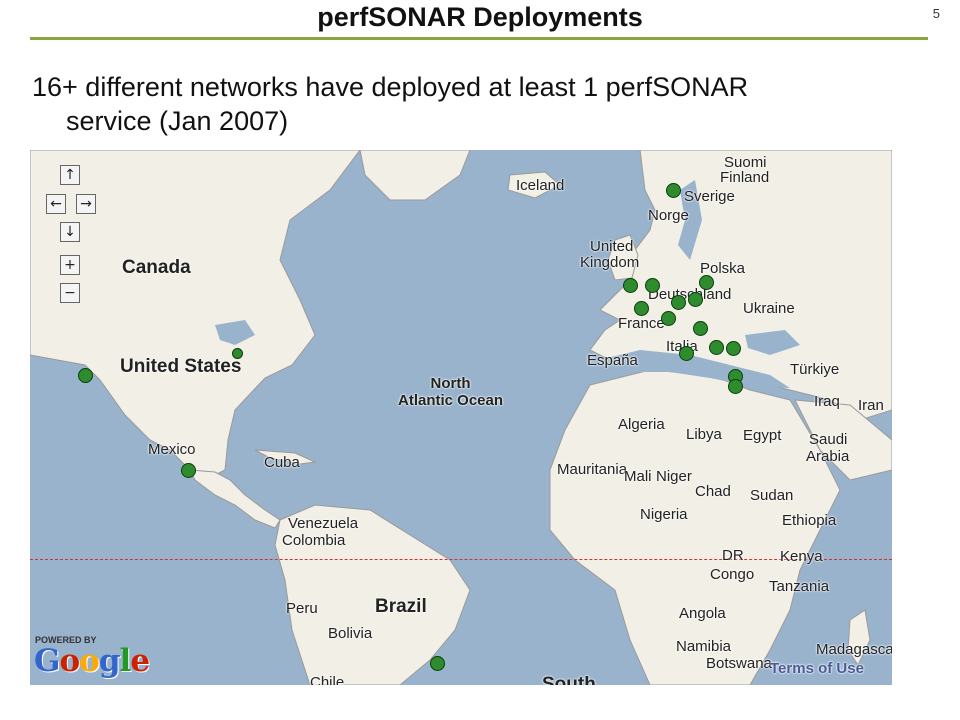  What do you see at coordinates (769, 308) in the screenshot?
I see `label-ukraine: Ukraine` at bounding box center [769, 308].